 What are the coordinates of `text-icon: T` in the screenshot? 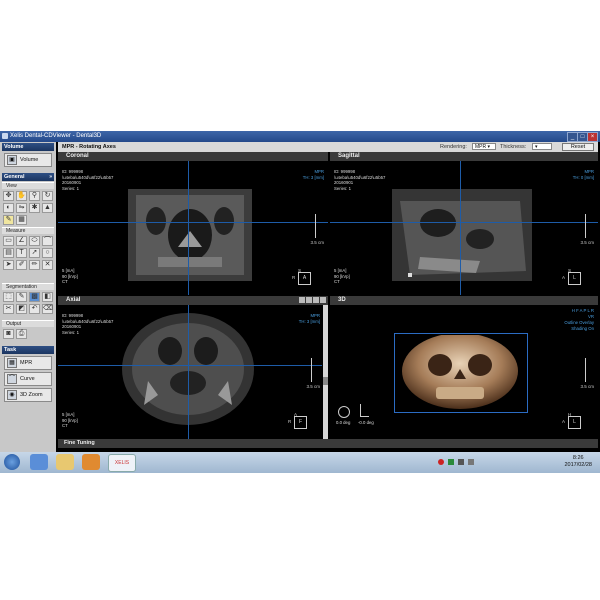 It's located at (21, 253).